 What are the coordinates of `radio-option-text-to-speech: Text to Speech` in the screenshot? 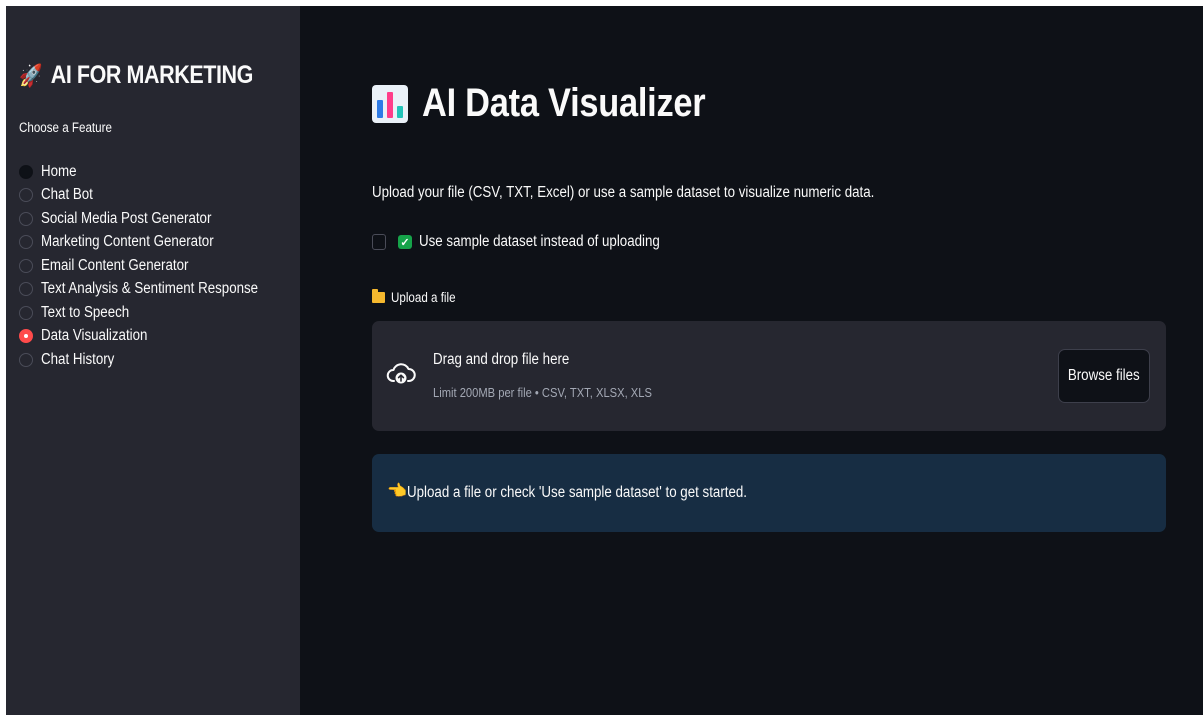 It's located at (156, 312).